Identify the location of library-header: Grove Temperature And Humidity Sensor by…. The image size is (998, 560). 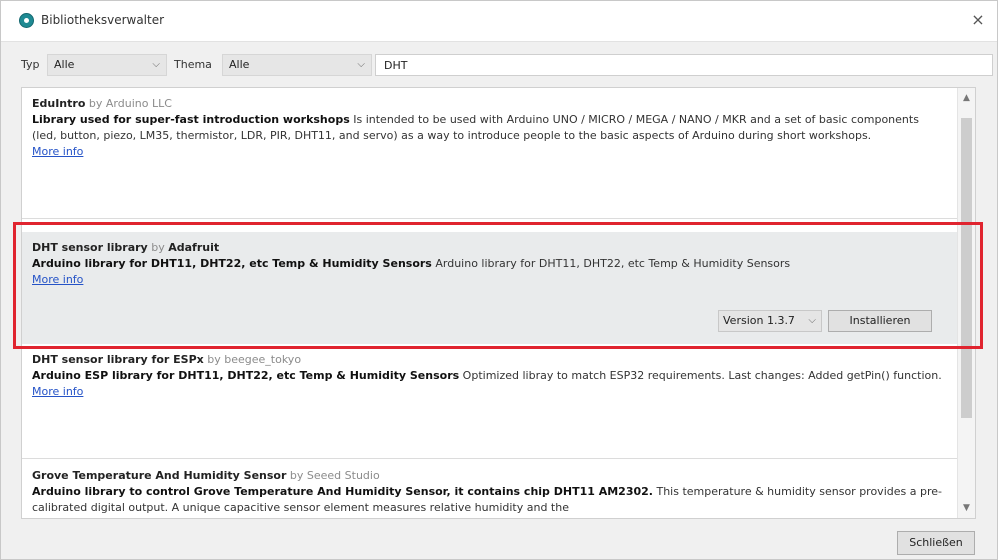
(489, 476).